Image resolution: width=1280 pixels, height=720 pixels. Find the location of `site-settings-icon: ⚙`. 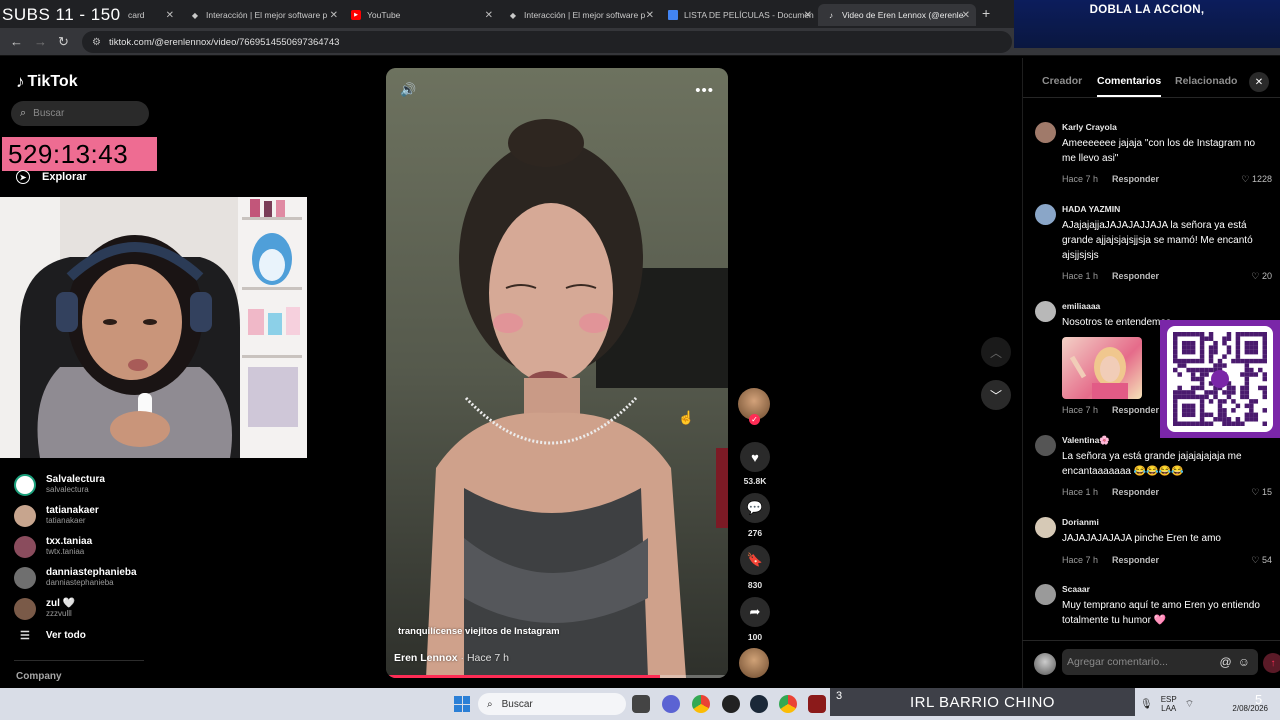

site-settings-icon: ⚙ is located at coordinates (96, 42).